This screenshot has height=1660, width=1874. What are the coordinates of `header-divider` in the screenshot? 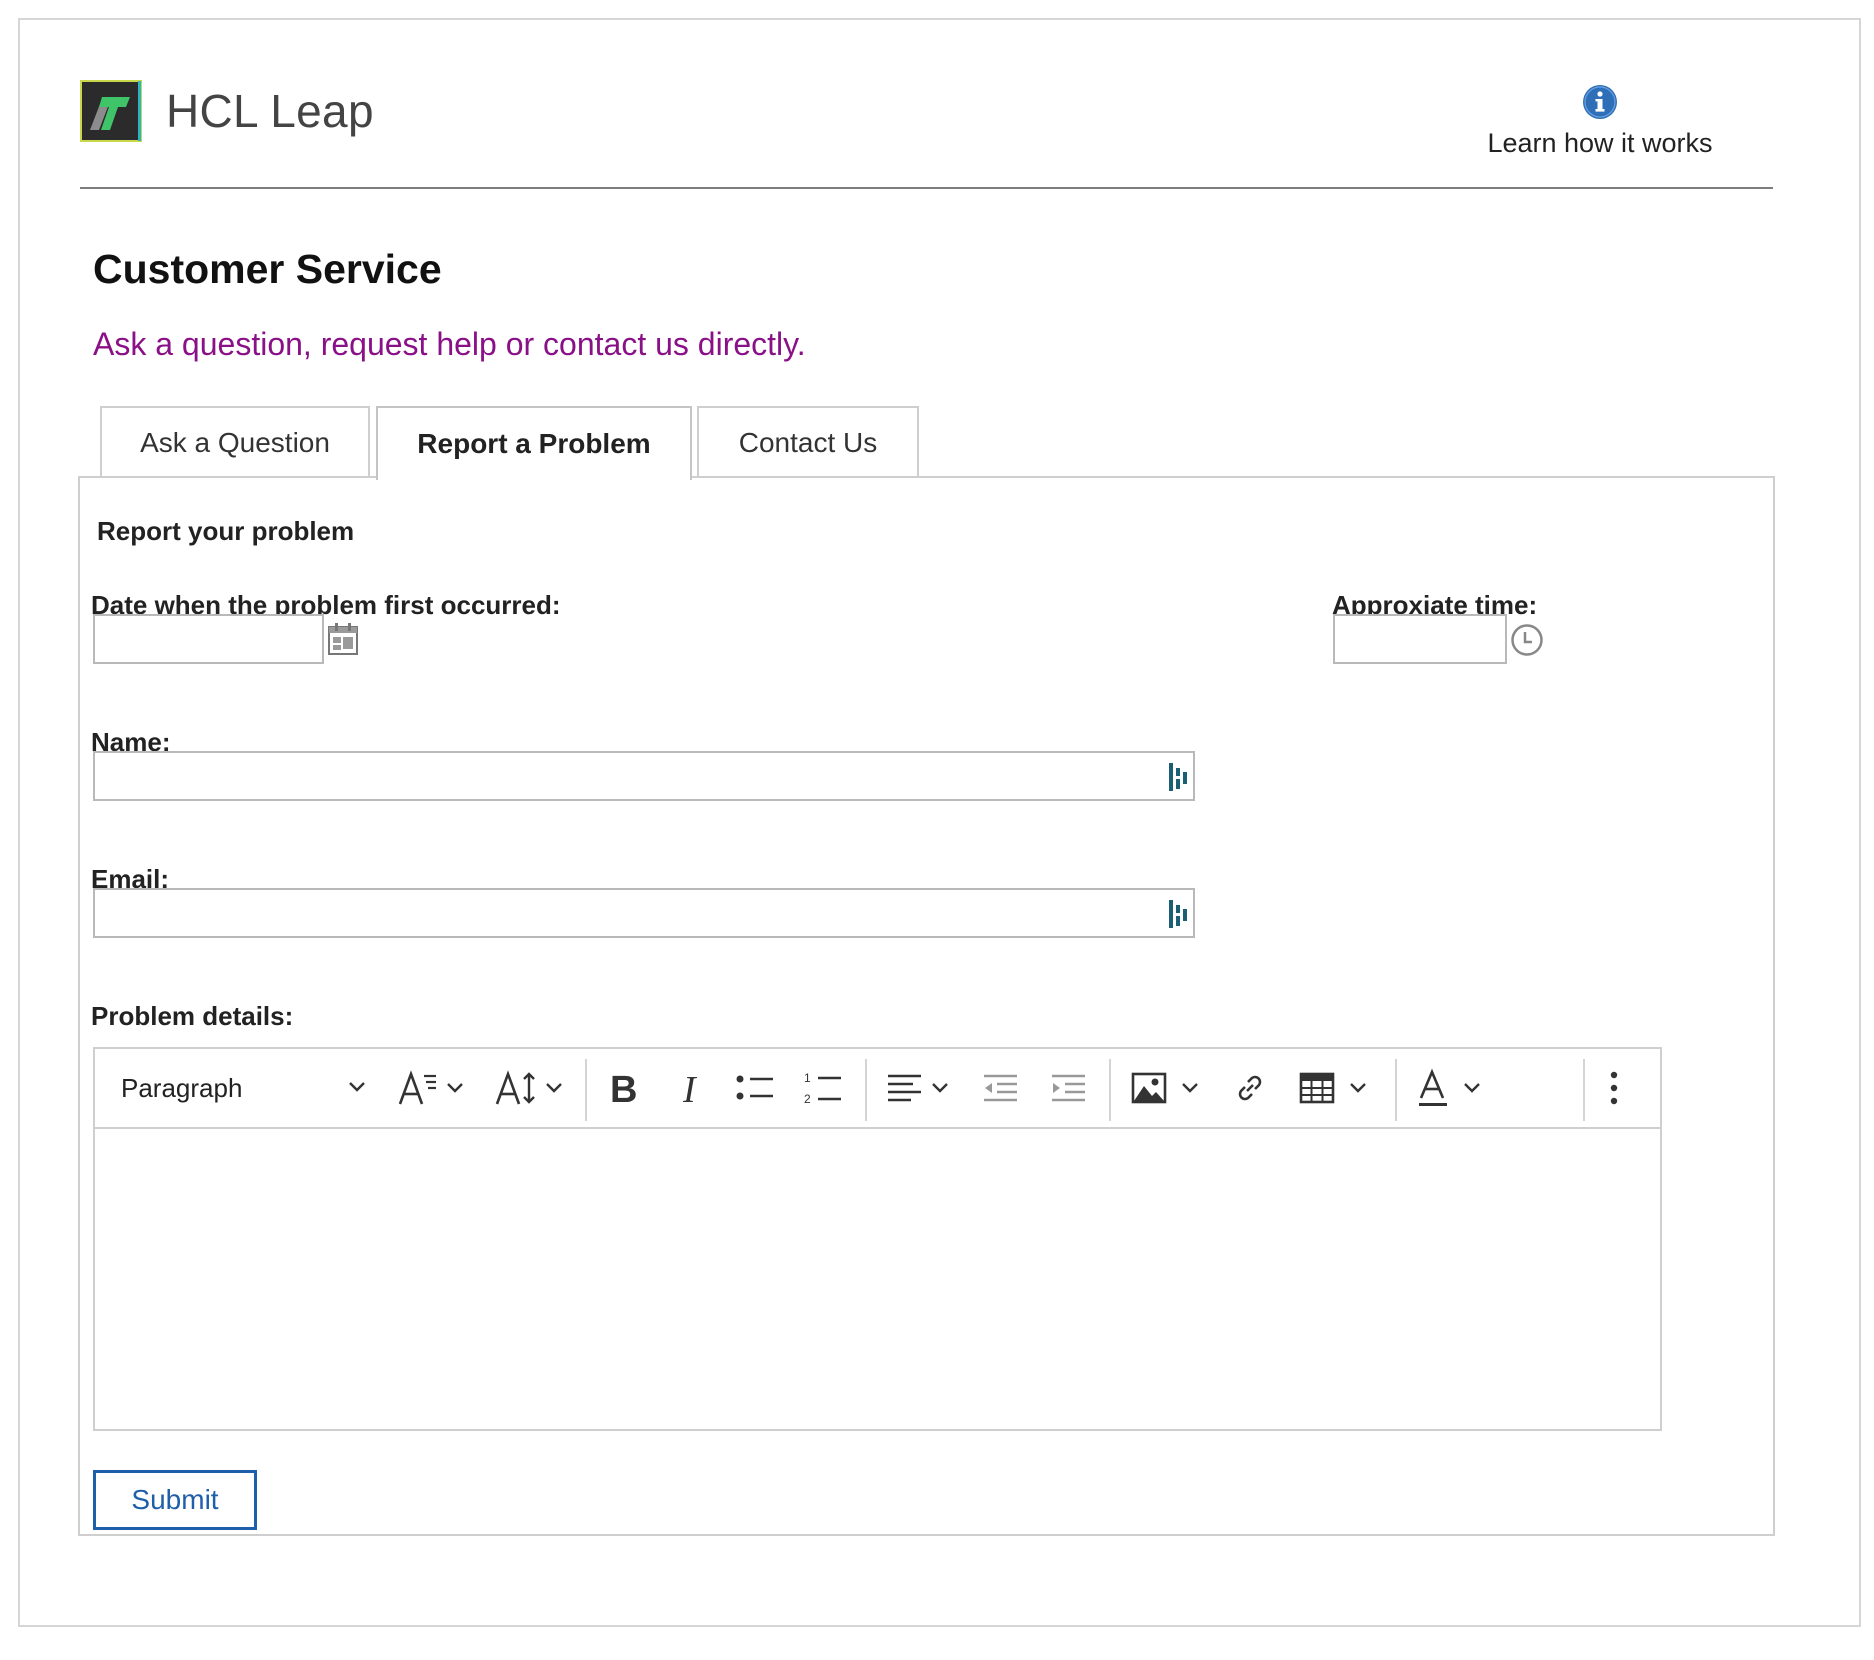 It's located at (926, 188).